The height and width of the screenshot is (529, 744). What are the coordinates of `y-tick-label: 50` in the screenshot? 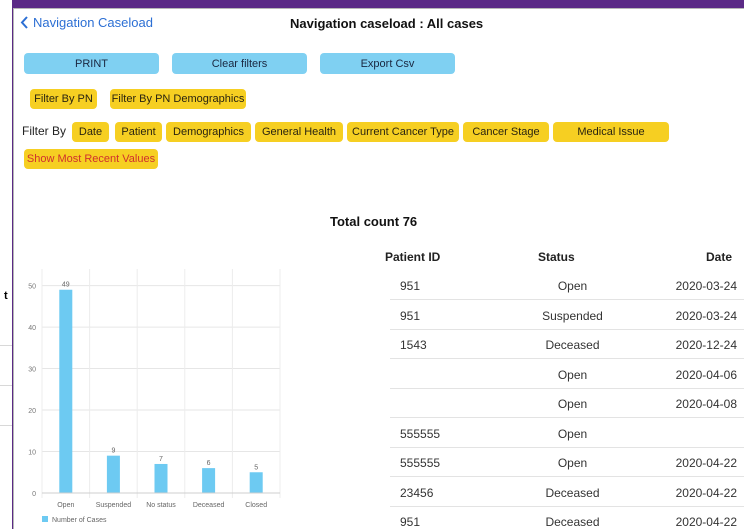 It's located at (32, 287).